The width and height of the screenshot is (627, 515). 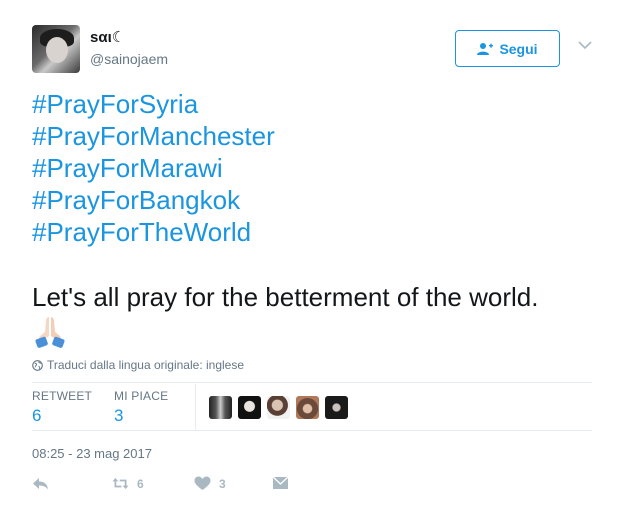 What do you see at coordinates (50, 332) in the screenshot?
I see `praying-hands-emoji-icon` at bounding box center [50, 332].